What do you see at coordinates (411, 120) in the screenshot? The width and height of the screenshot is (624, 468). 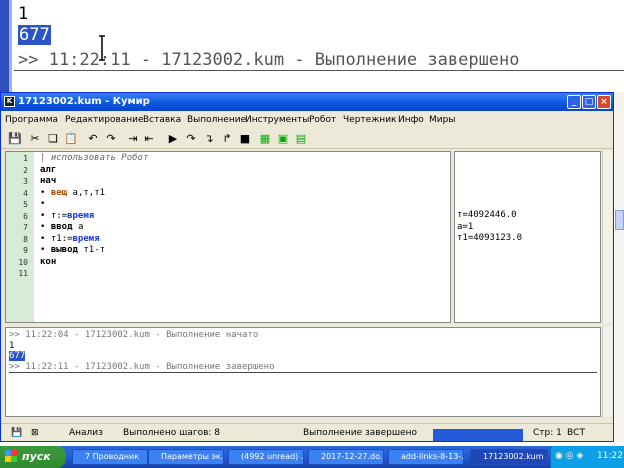 I see `menu-item: Инфо` at bounding box center [411, 120].